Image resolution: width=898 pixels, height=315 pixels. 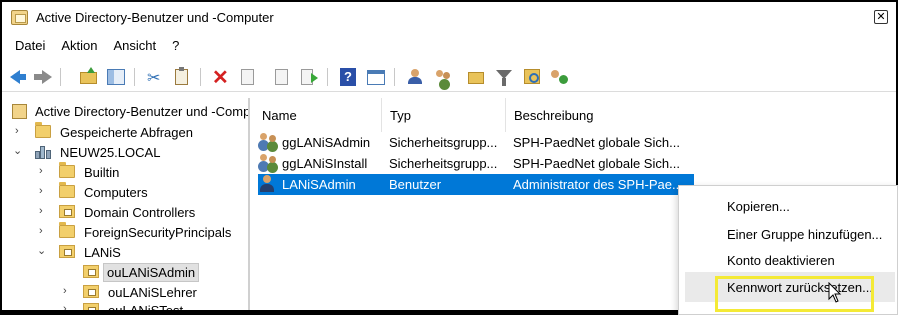 I want to click on column-header-name: Name, so click(x=318, y=115).